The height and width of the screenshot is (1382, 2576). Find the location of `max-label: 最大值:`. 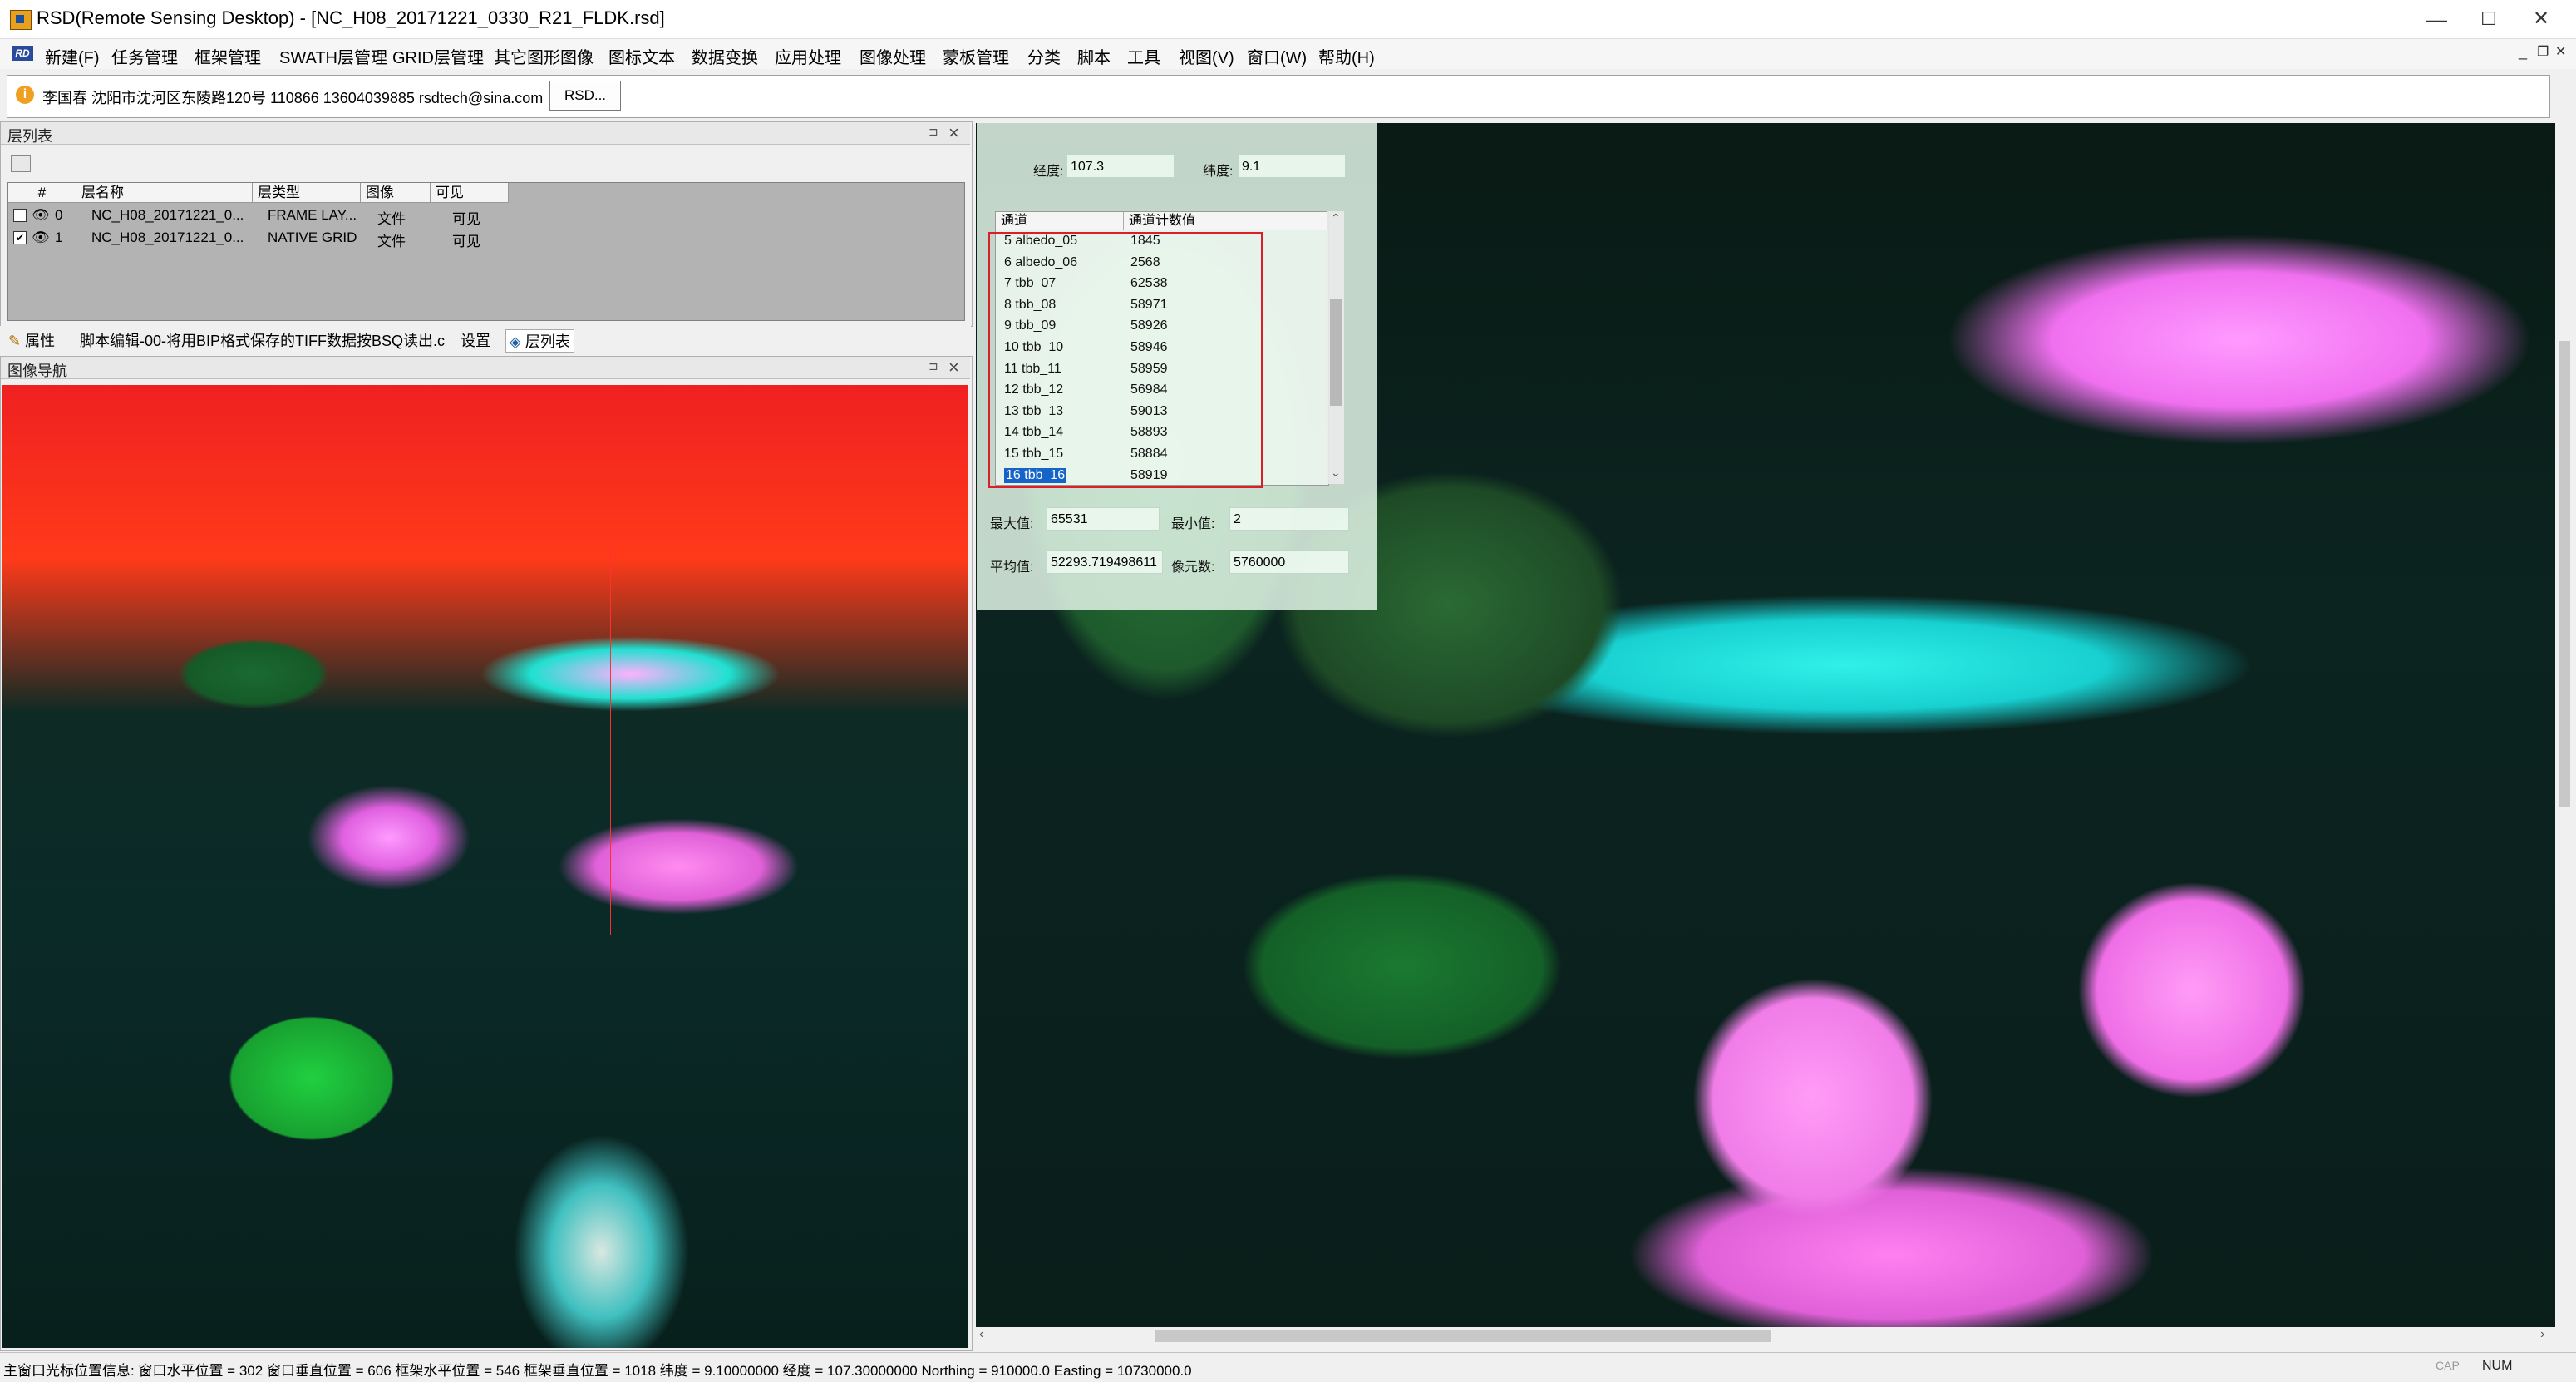

max-label: 最大值: is located at coordinates (1012, 524).